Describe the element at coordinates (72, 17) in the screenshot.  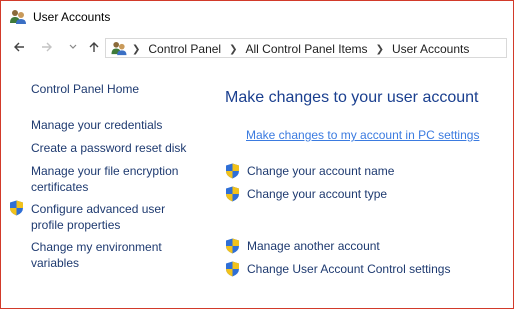
I see `window-title: User Accounts` at that location.